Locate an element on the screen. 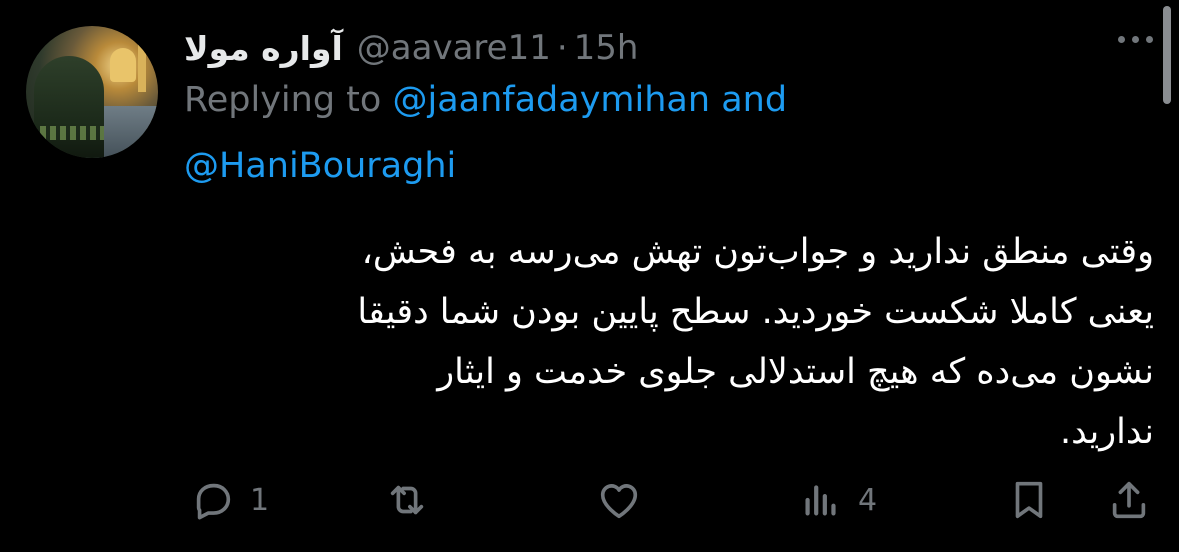 The image size is (1179, 552). timestamp: 15h is located at coordinates (606, 48).